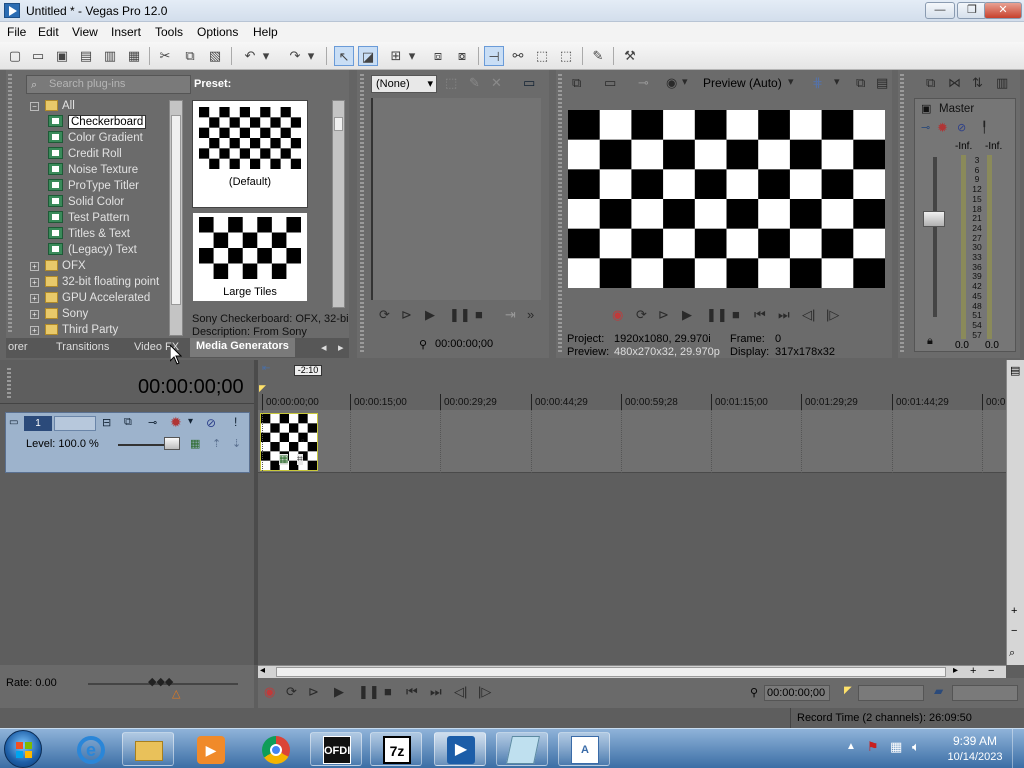 Image resolution: width=1024 pixels, height=768 pixels. Describe the element at coordinates (1003, 10) in the screenshot. I see `close-button: ✕` at that location.